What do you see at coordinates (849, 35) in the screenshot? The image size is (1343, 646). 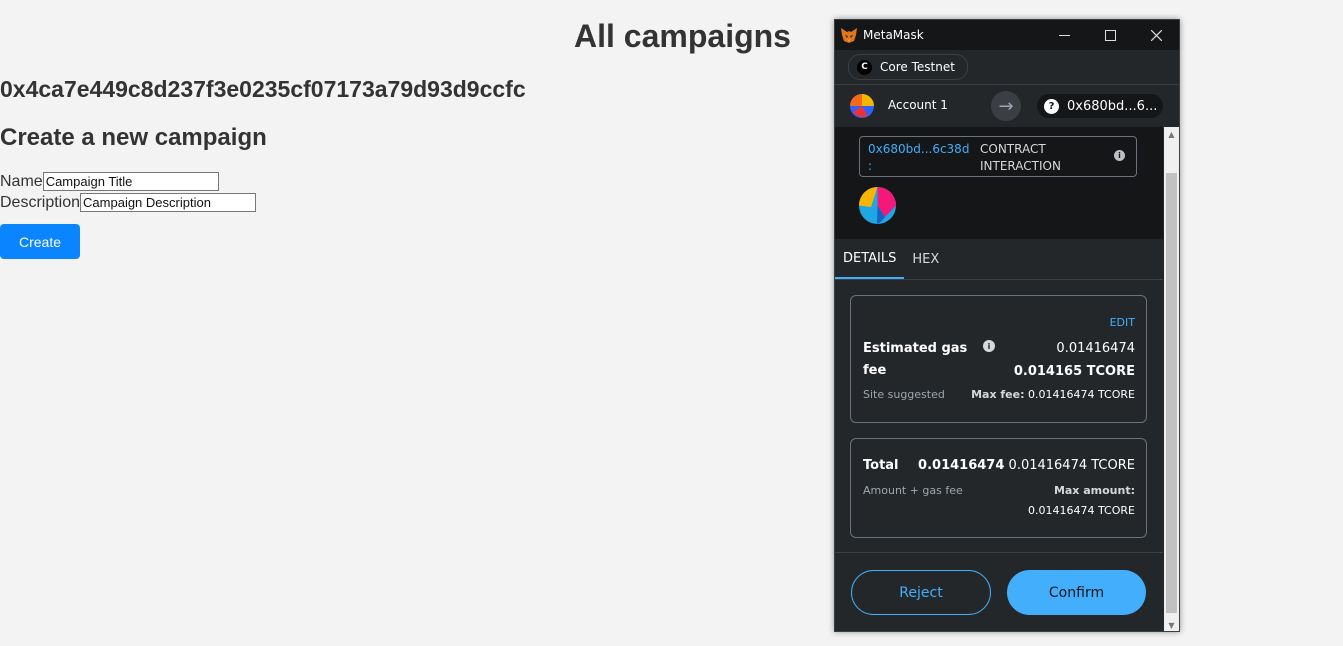 I see `fox-icon` at bounding box center [849, 35].